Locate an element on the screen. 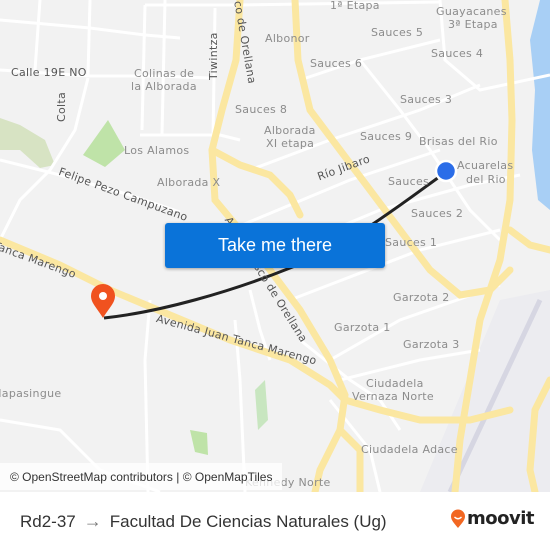 This screenshot has height=550, width=550. destination-pin-icon is located at coordinates (103, 301).